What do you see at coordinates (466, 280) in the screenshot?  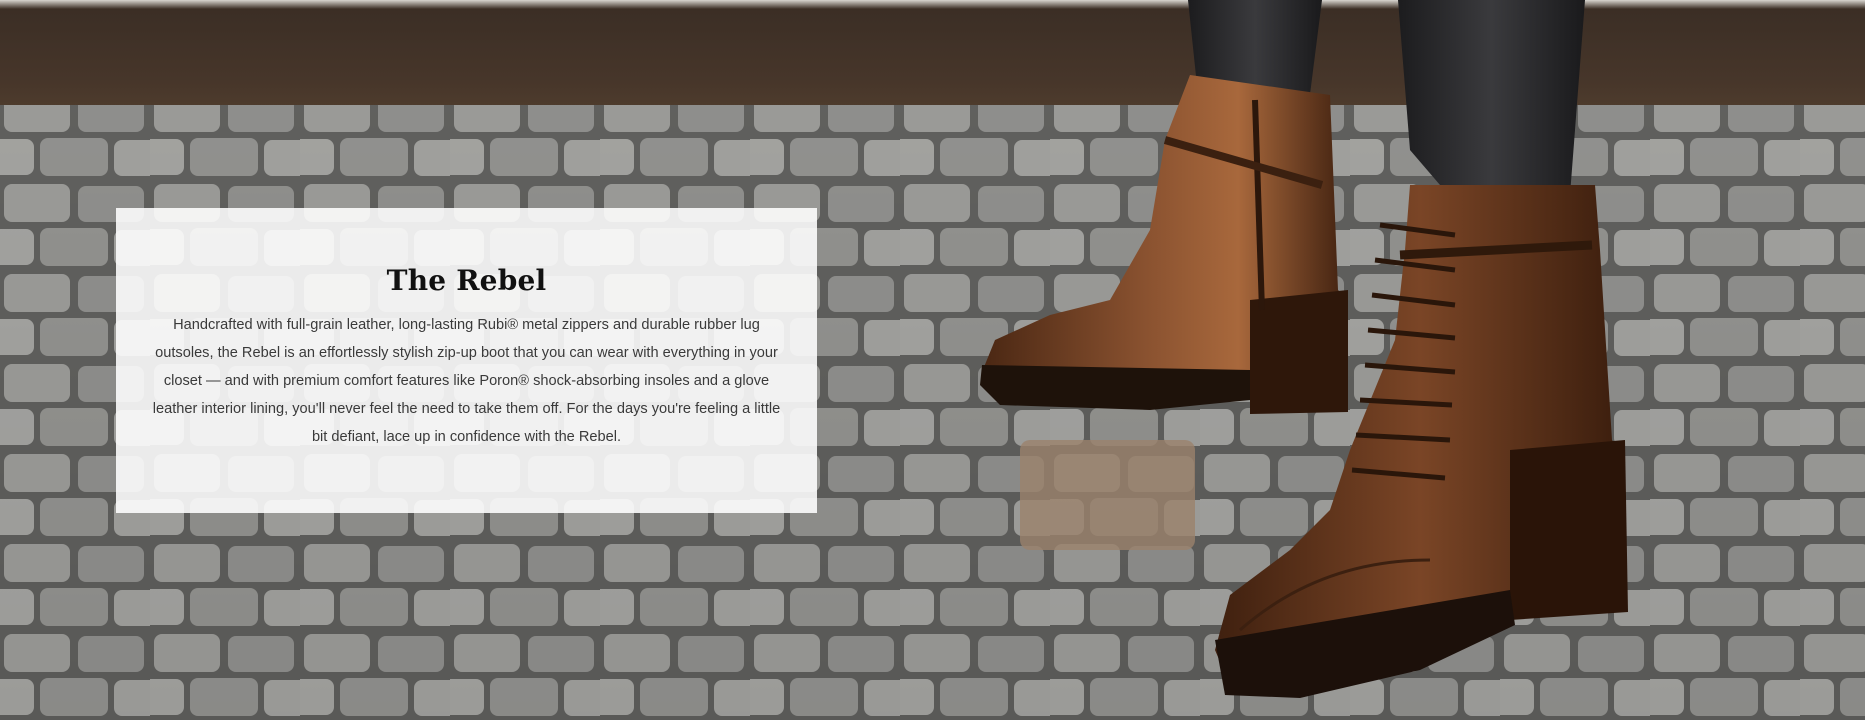 I see `product-title: The Rebel` at bounding box center [466, 280].